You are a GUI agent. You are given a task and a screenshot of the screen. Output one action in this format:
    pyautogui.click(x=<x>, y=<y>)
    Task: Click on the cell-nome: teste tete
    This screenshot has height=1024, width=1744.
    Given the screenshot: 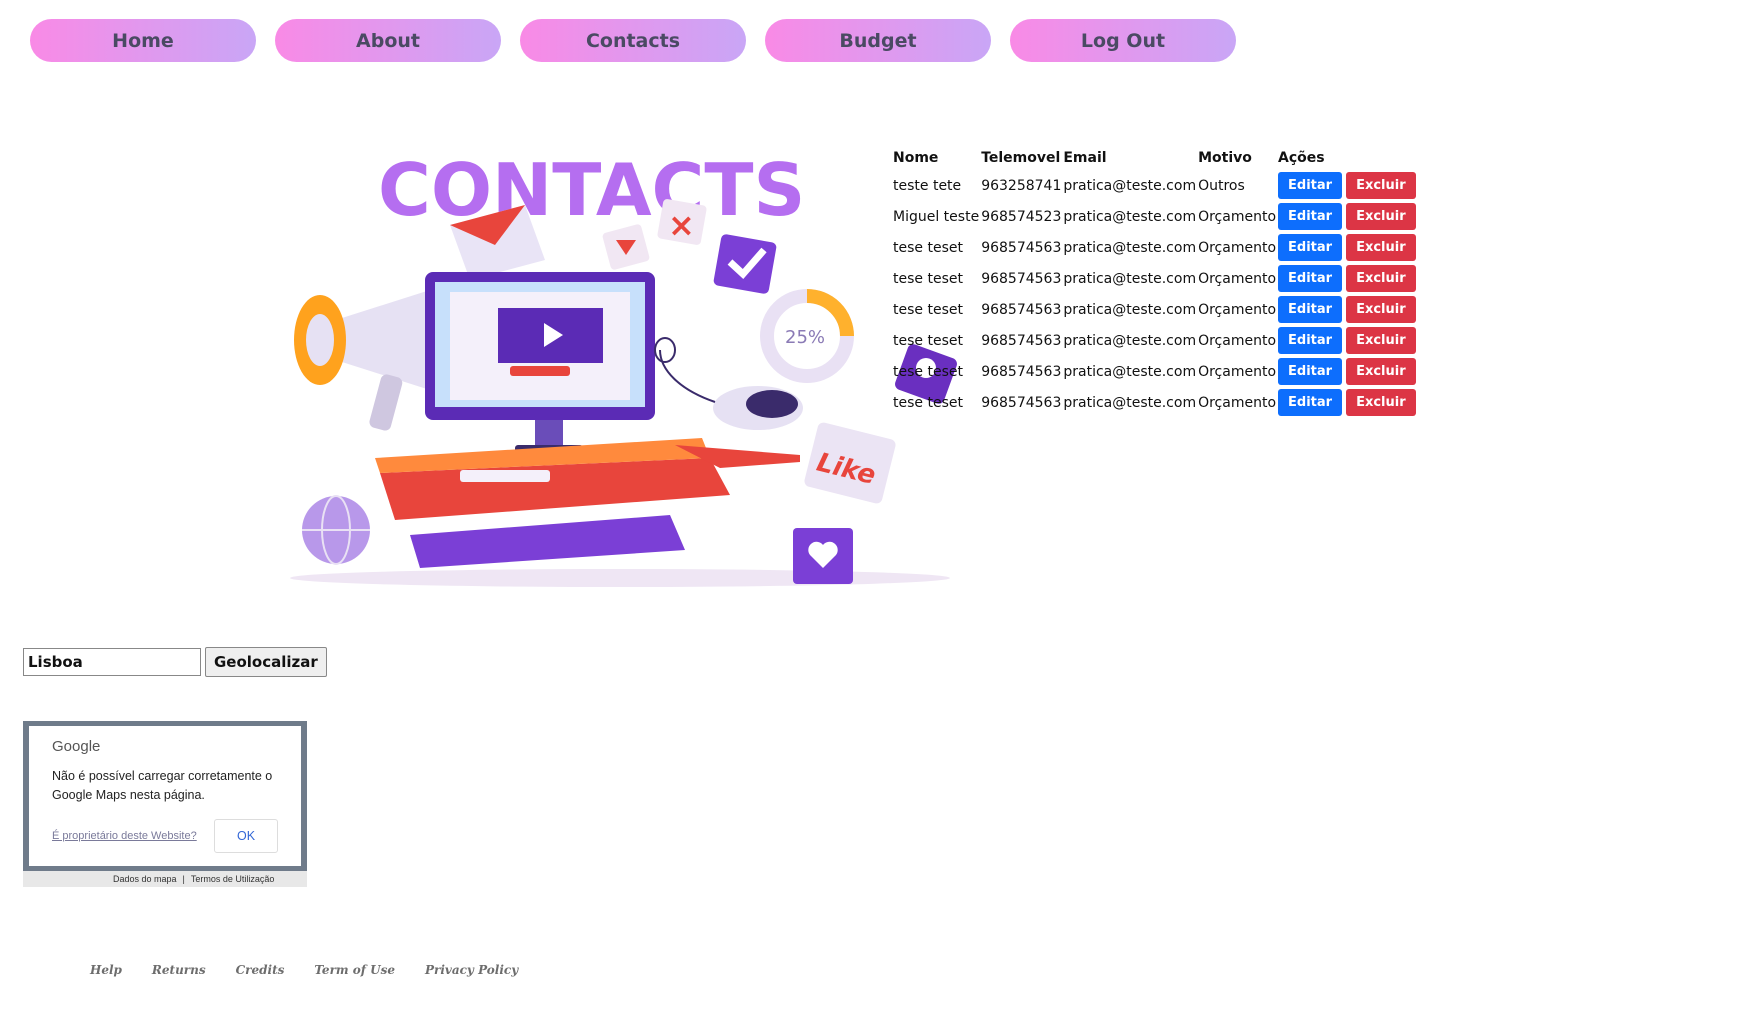 What is the action you would take?
    pyautogui.click(x=927, y=185)
    